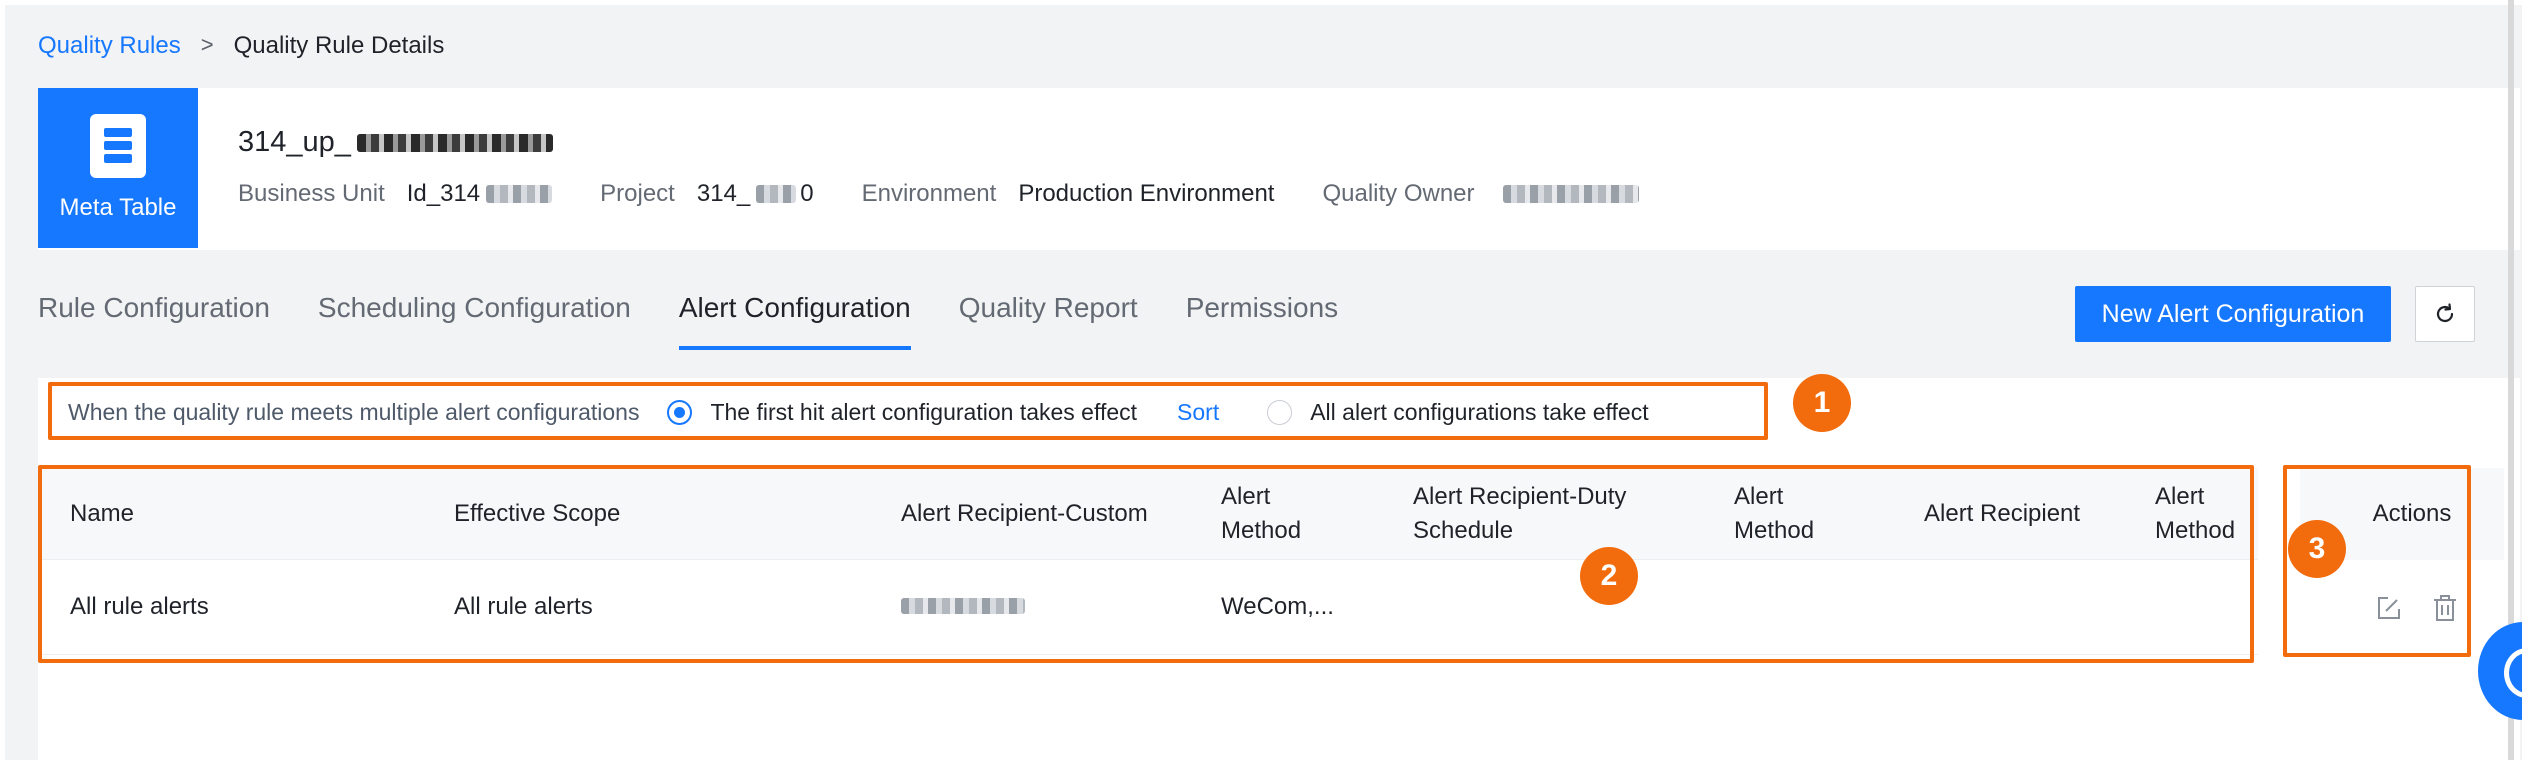 The width and height of the screenshot is (2522, 760). Describe the element at coordinates (537, 513) in the screenshot. I see `column-effective-scope: Effective Scope` at that location.